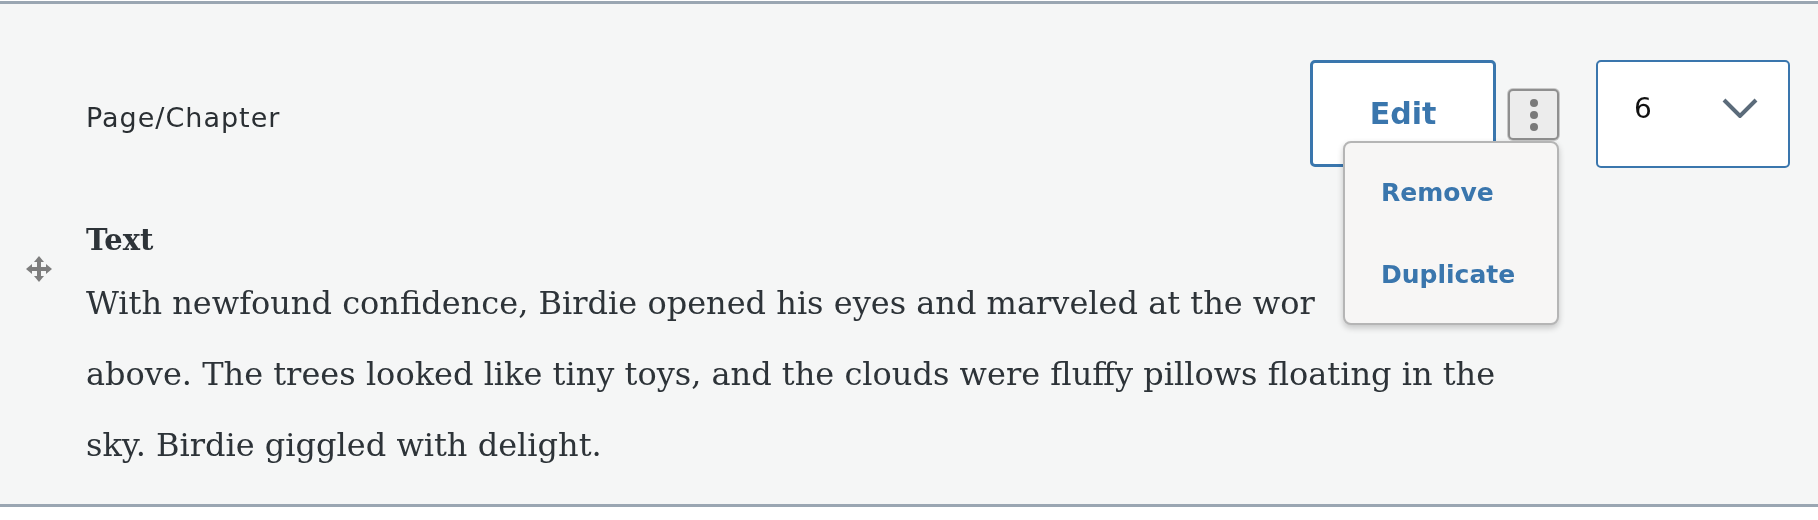  What do you see at coordinates (700, 303) in the screenshot?
I see `paragraph-line: With newfound confidence, Birdie opened his eyes and marveled at the wor` at bounding box center [700, 303].